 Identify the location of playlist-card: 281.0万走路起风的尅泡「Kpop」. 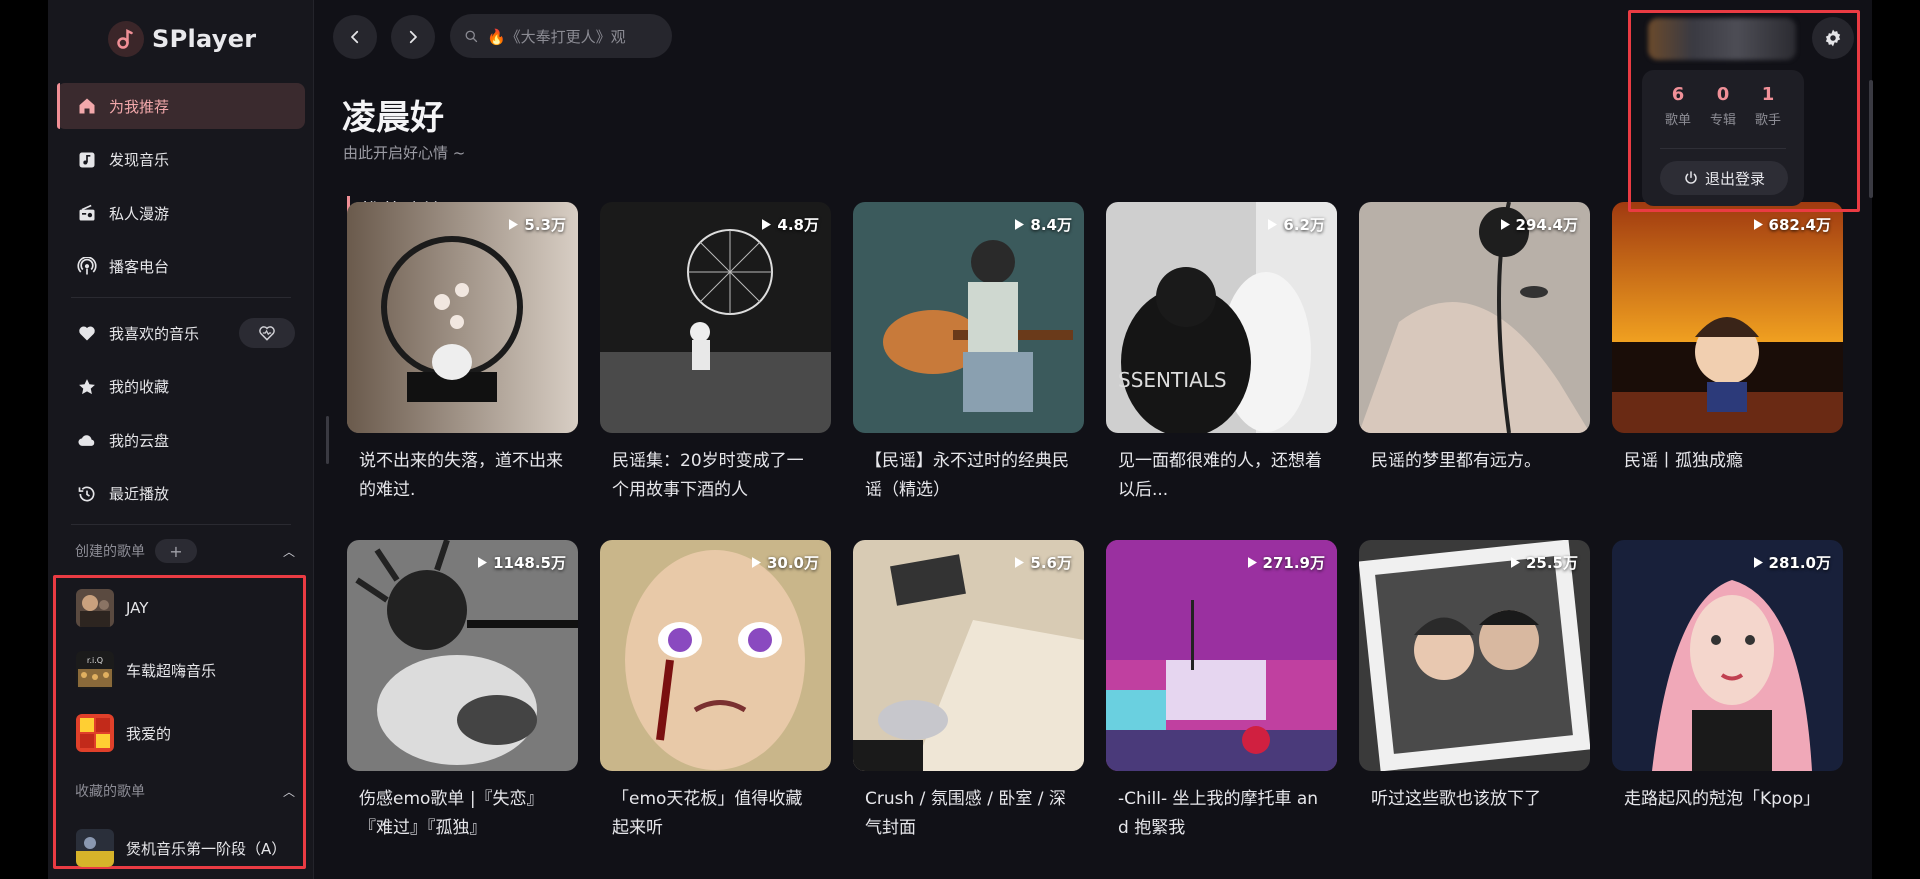
(1727, 677).